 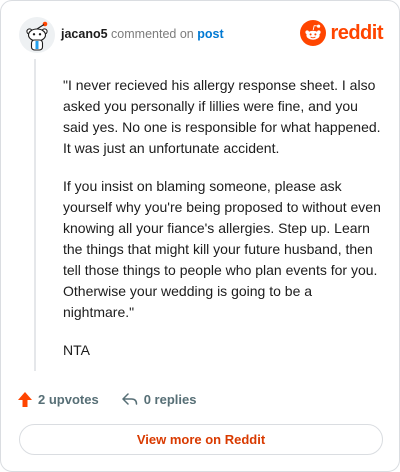 What do you see at coordinates (170, 399) in the screenshot?
I see `reply-count: 0 replies` at bounding box center [170, 399].